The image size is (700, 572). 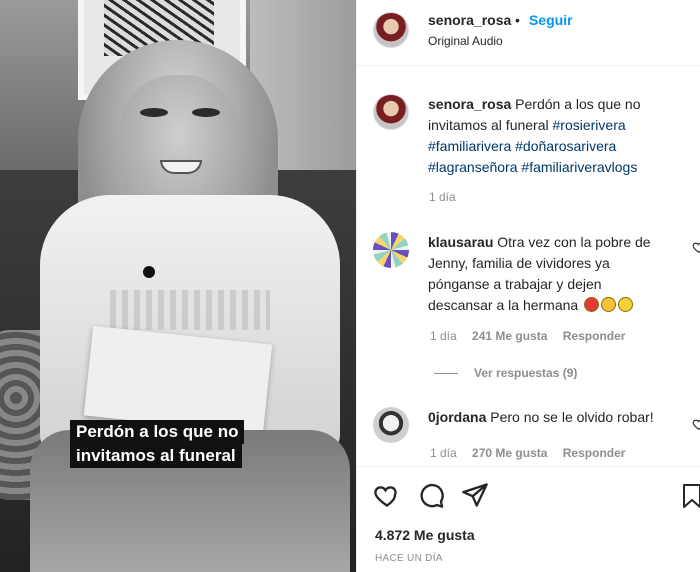 What do you see at coordinates (589, 125) in the screenshot?
I see `hashtag-link: #rosierivera` at bounding box center [589, 125].